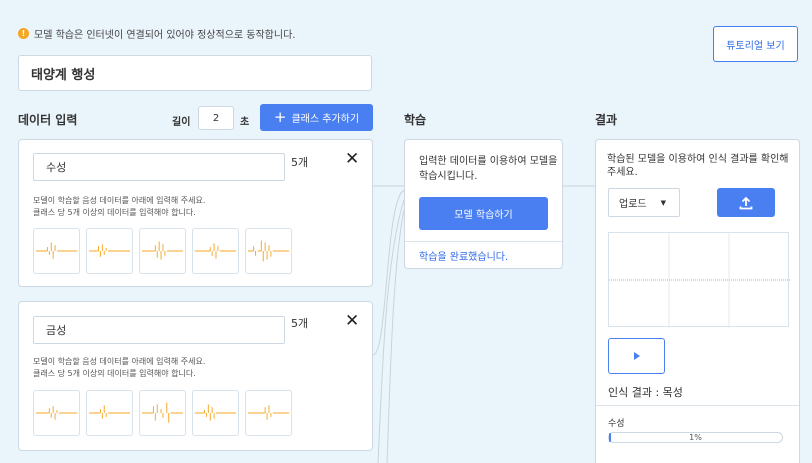  What do you see at coordinates (606, 120) in the screenshot?
I see `result-title: 결과` at bounding box center [606, 120].